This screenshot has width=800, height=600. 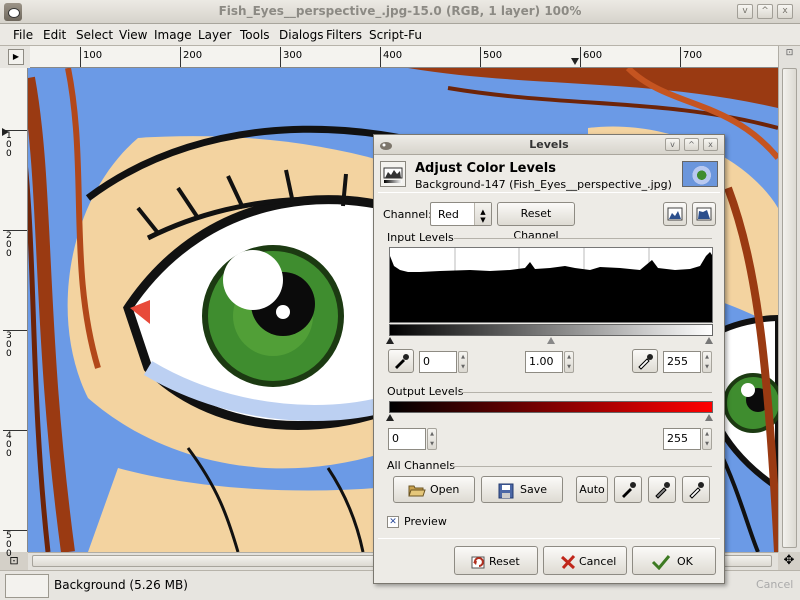 What do you see at coordinates (448, 214) in the screenshot?
I see `channel-select-value: Red` at bounding box center [448, 214].